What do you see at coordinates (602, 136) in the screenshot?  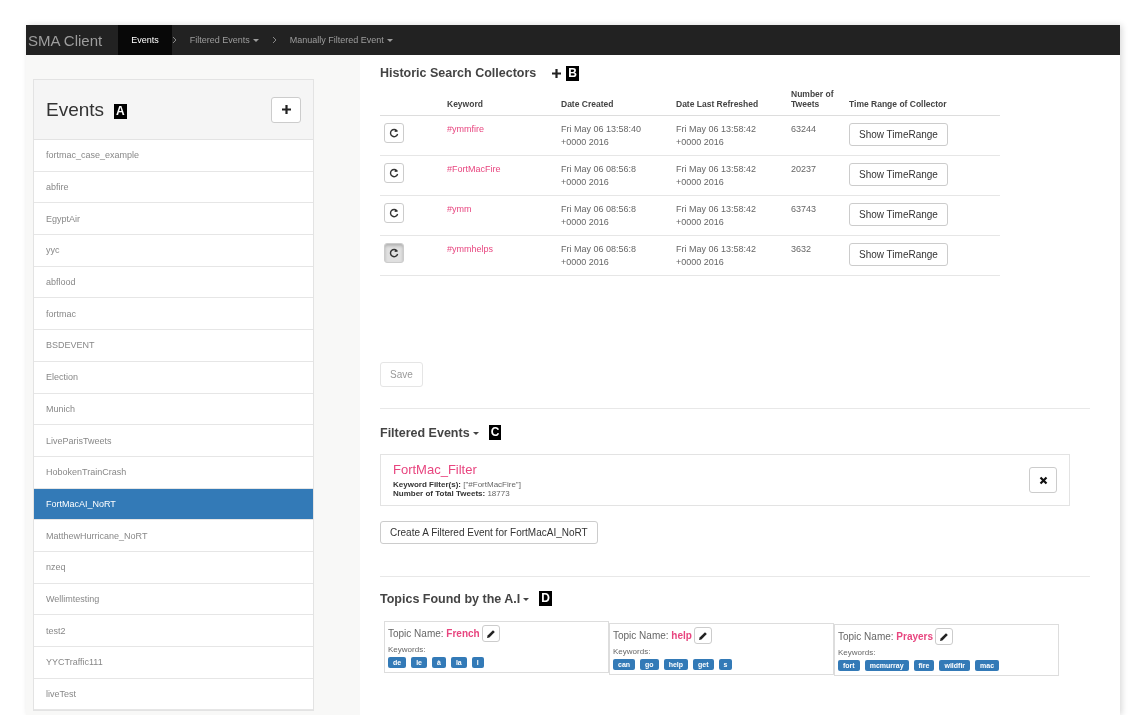 I see `table-cell-text: Fri May 06 13:58:40 +0000 2016` at bounding box center [602, 136].